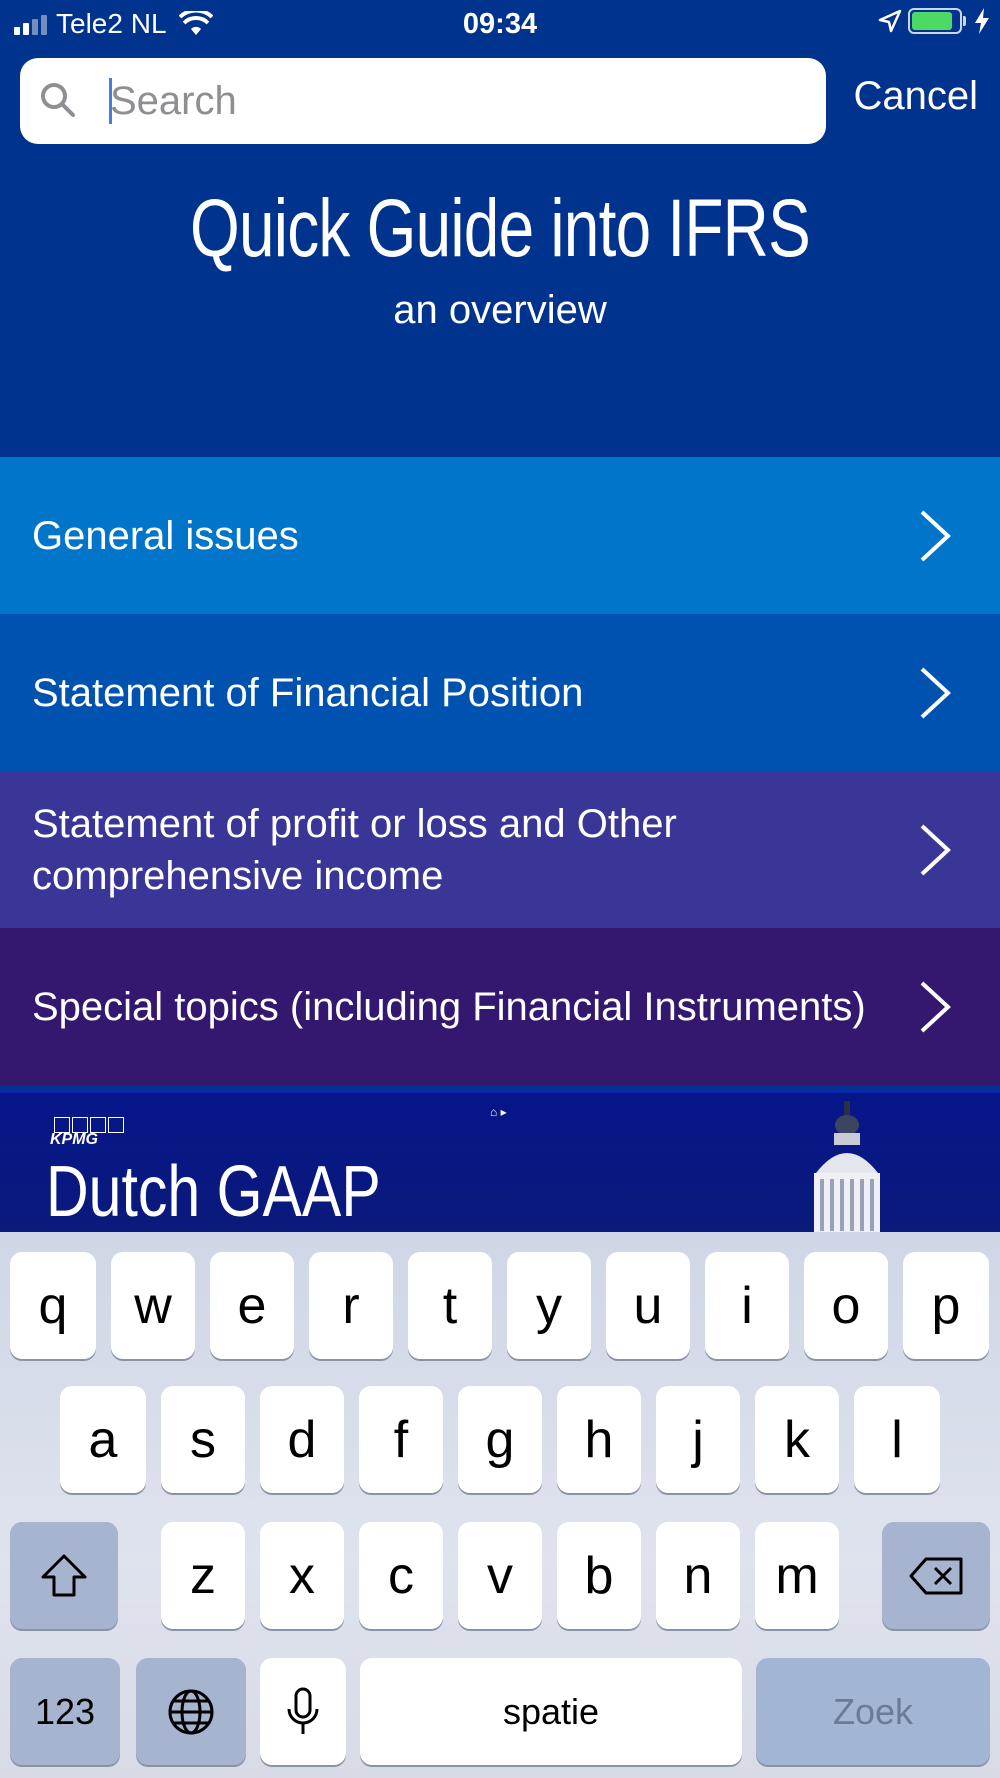  What do you see at coordinates (797, 1439) in the screenshot?
I see `key-k: k` at bounding box center [797, 1439].